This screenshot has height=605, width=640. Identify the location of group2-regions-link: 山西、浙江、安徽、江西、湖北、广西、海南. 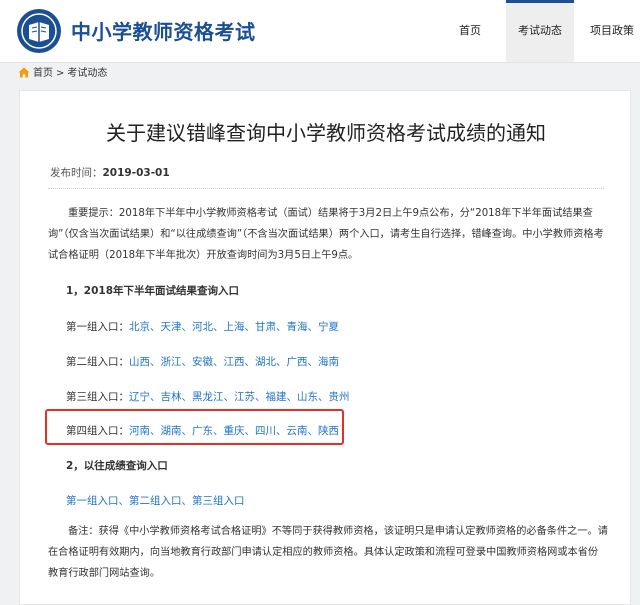
(234, 362).